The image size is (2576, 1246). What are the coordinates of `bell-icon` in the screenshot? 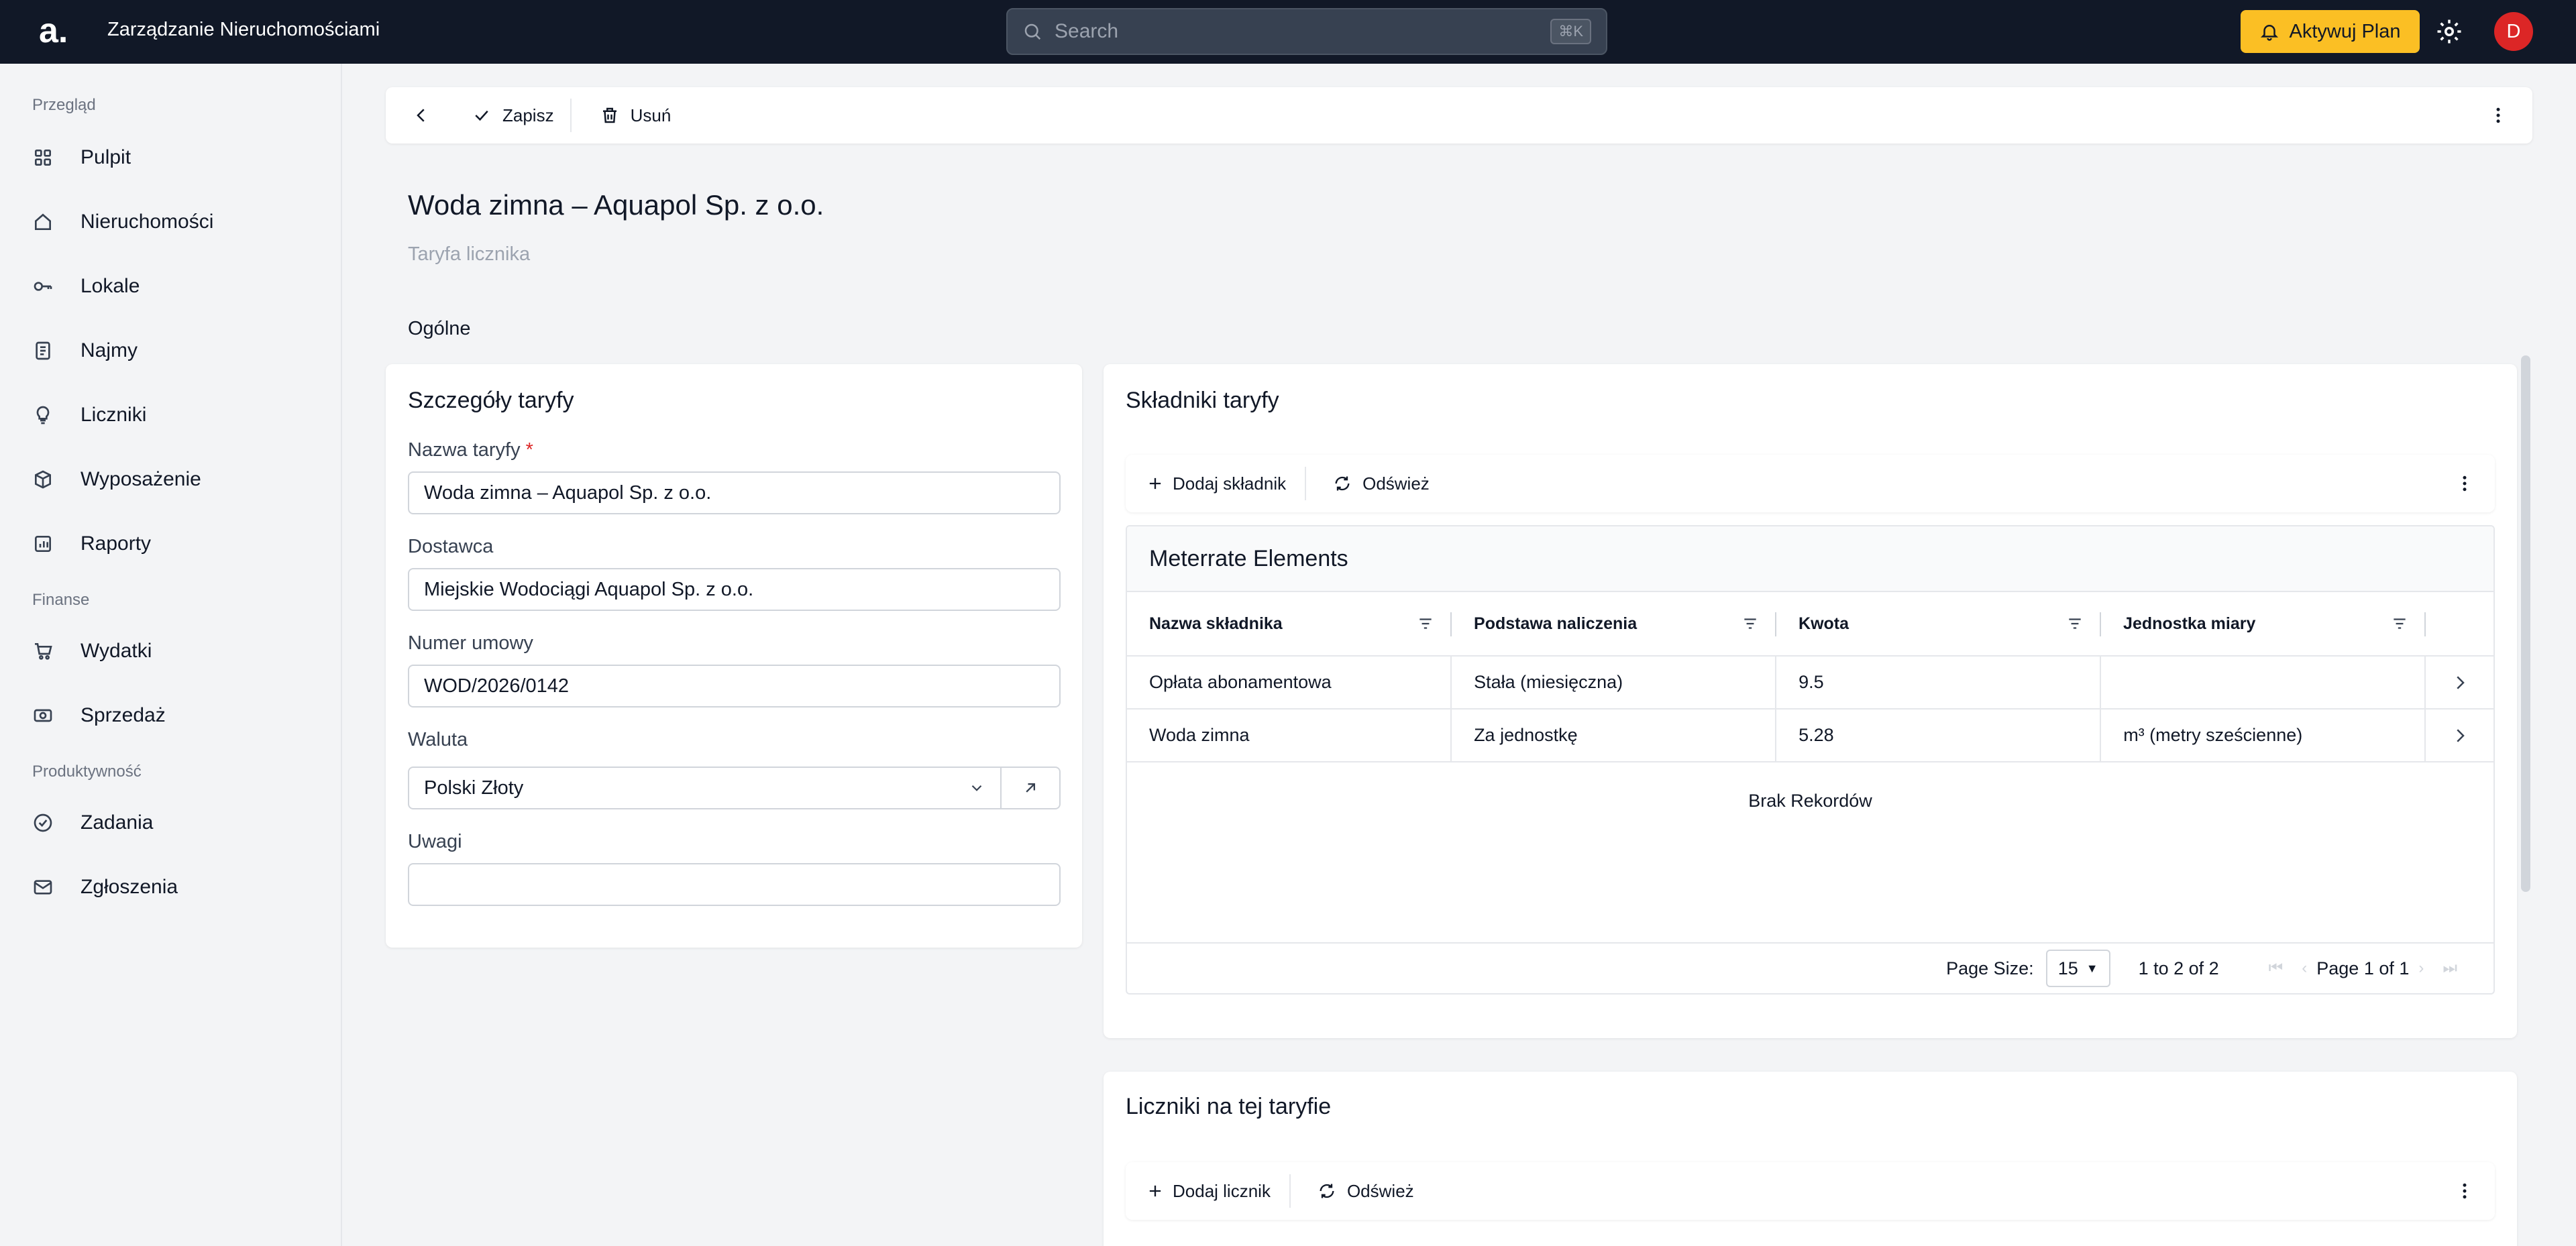 It's located at (2270, 33).